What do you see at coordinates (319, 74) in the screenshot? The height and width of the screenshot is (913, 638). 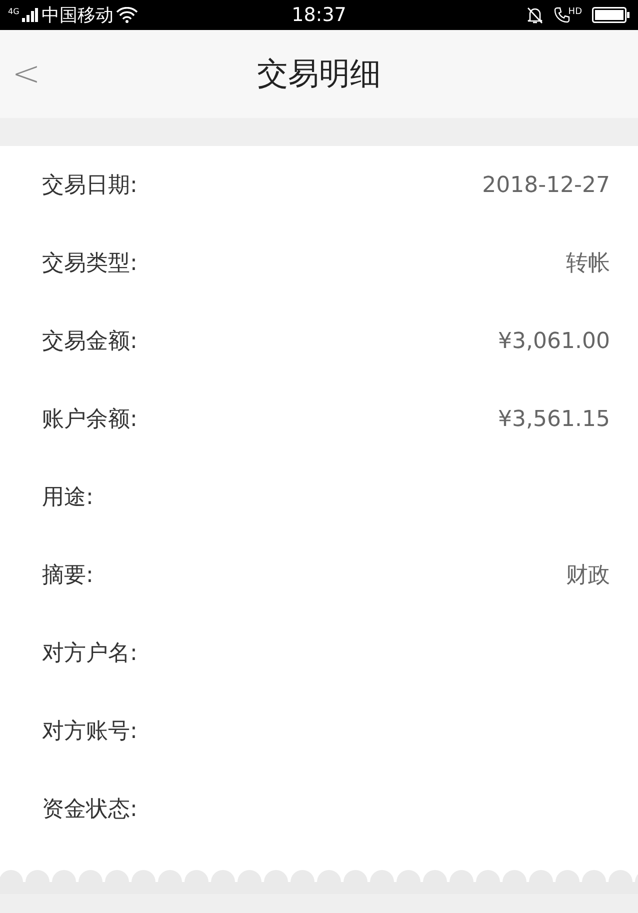 I see `page-title: 交易明细` at bounding box center [319, 74].